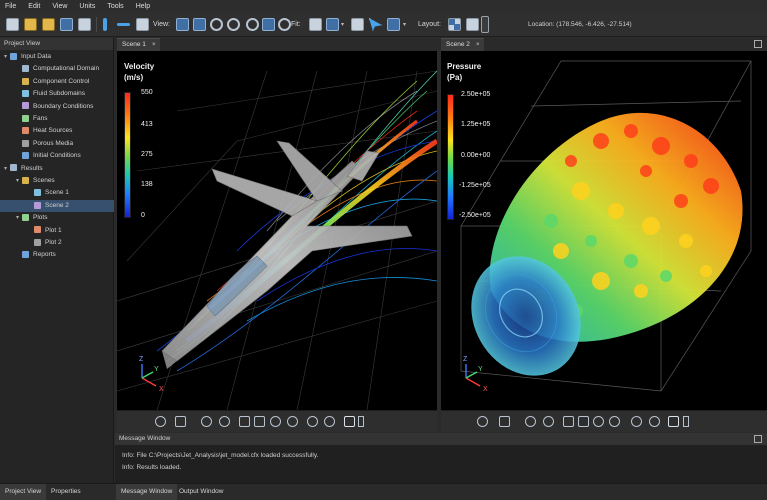  Describe the element at coordinates (123, 24) in the screenshot. I see `horizontal-split-icon` at that location.